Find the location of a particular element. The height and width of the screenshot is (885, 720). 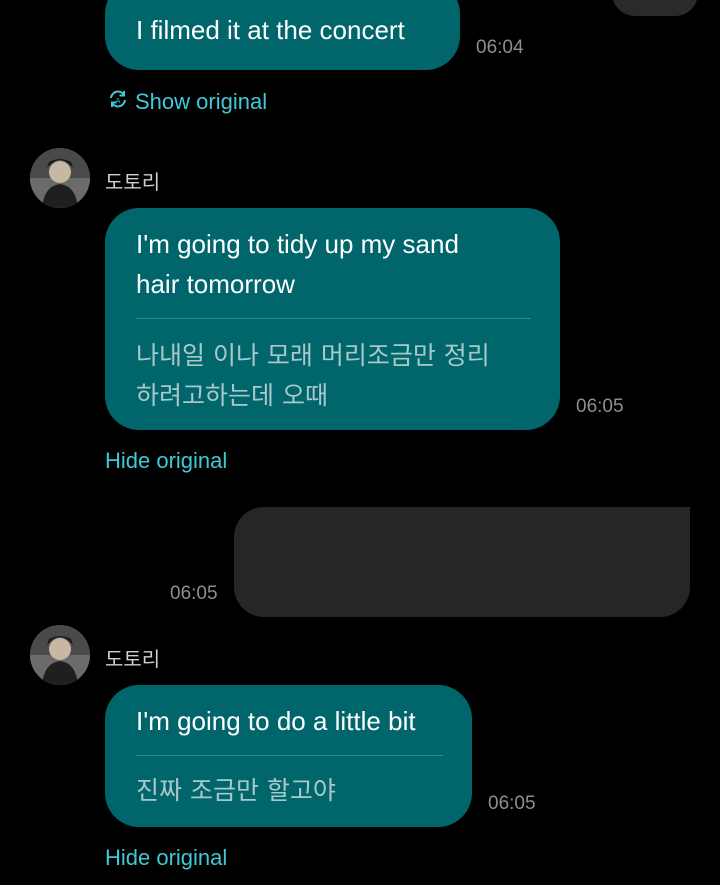

incoming-message-bubble: I'm going to do a little bit 진짜 조금만 할고야 is located at coordinates (288, 756).